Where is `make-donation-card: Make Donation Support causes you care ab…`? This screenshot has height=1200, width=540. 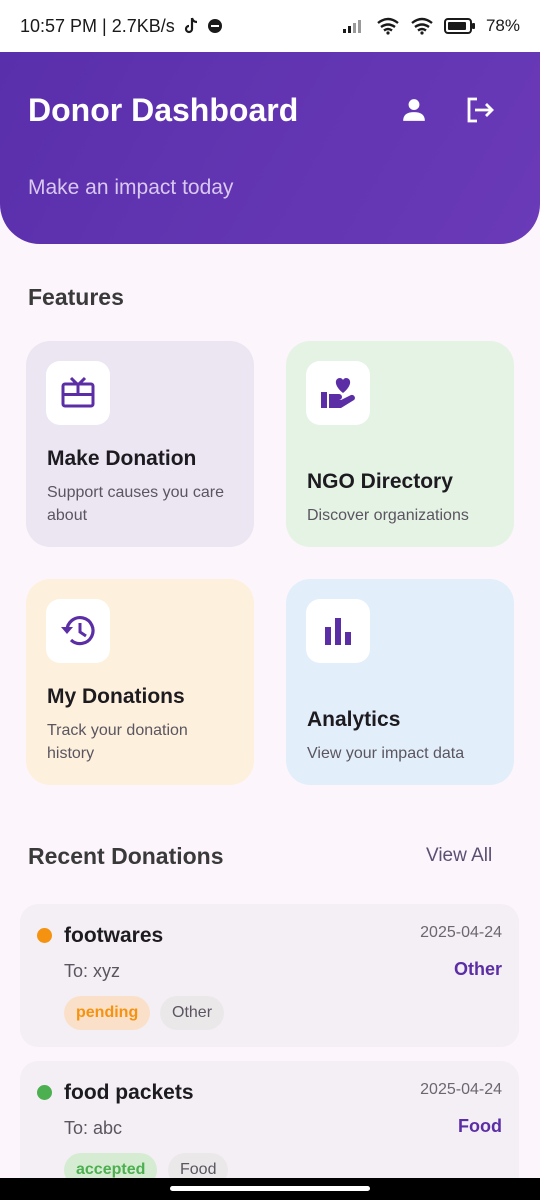
make-donation-card: Make Donation Support causes you care ab… is located at coordinates (140, 444).